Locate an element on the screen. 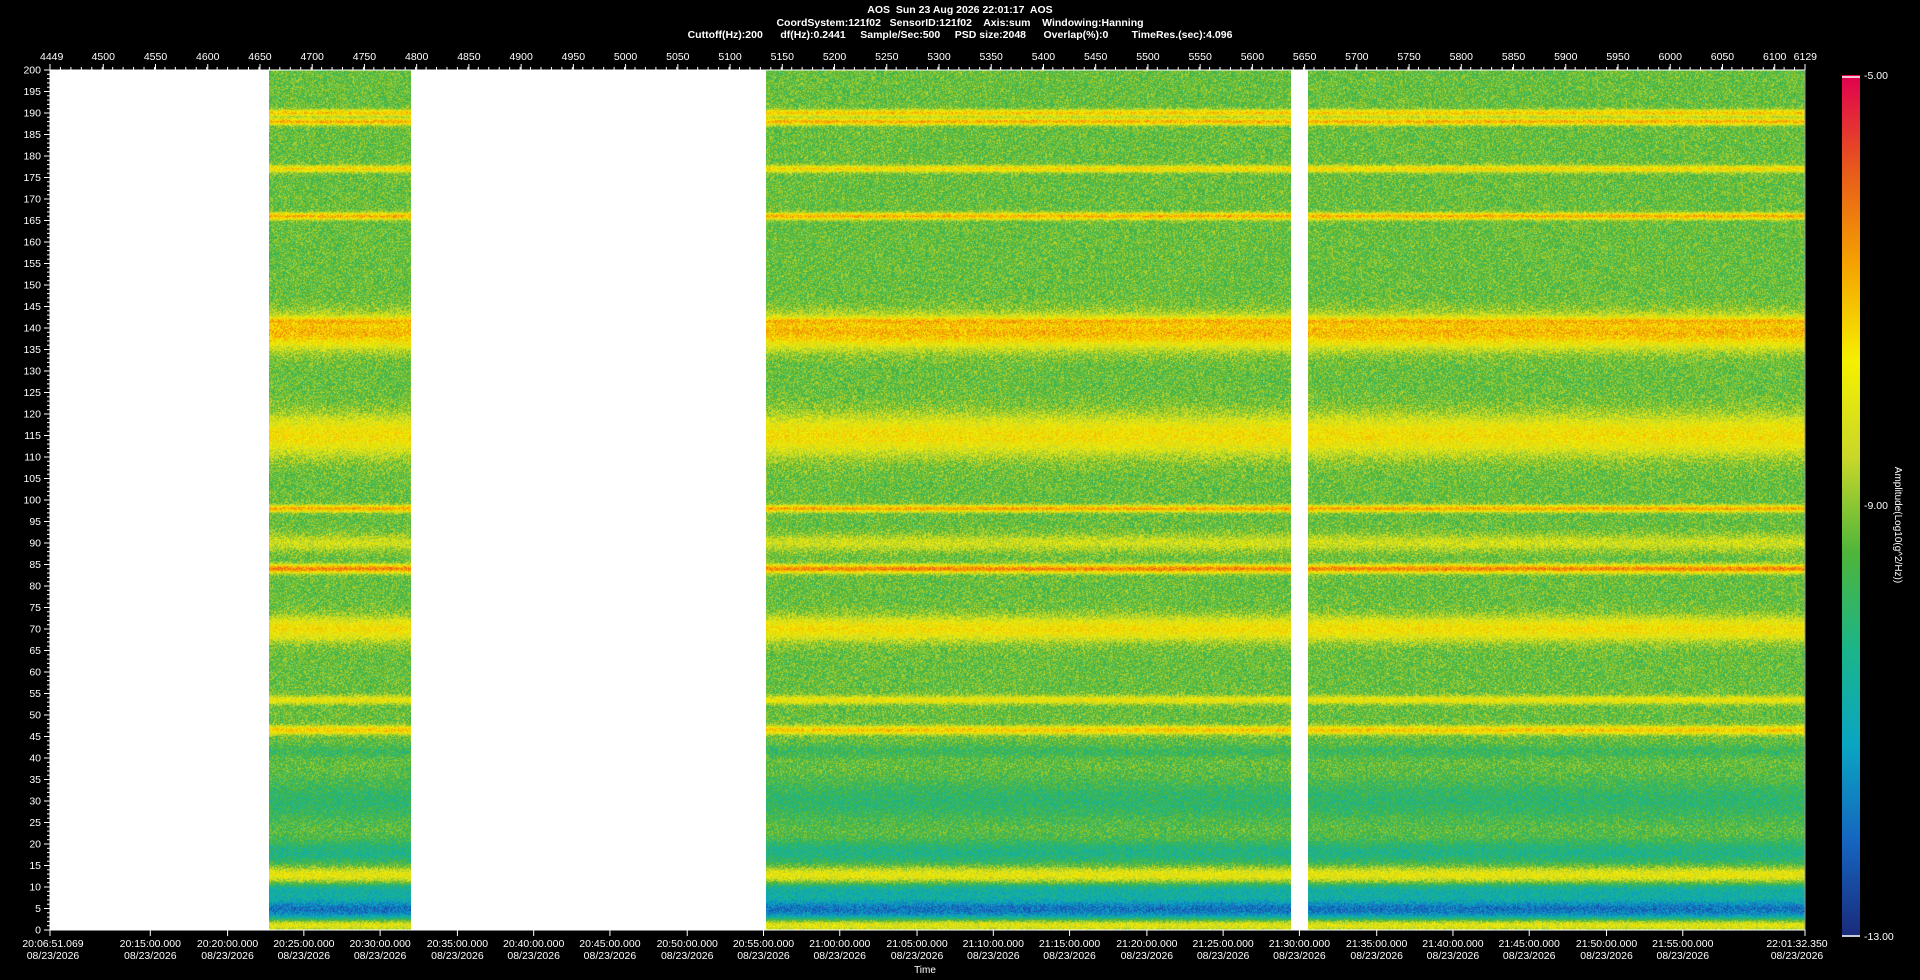 This screenshot has height=980, width=1920. frequency-tick-label: 60 is located at coordinates (35, 673).